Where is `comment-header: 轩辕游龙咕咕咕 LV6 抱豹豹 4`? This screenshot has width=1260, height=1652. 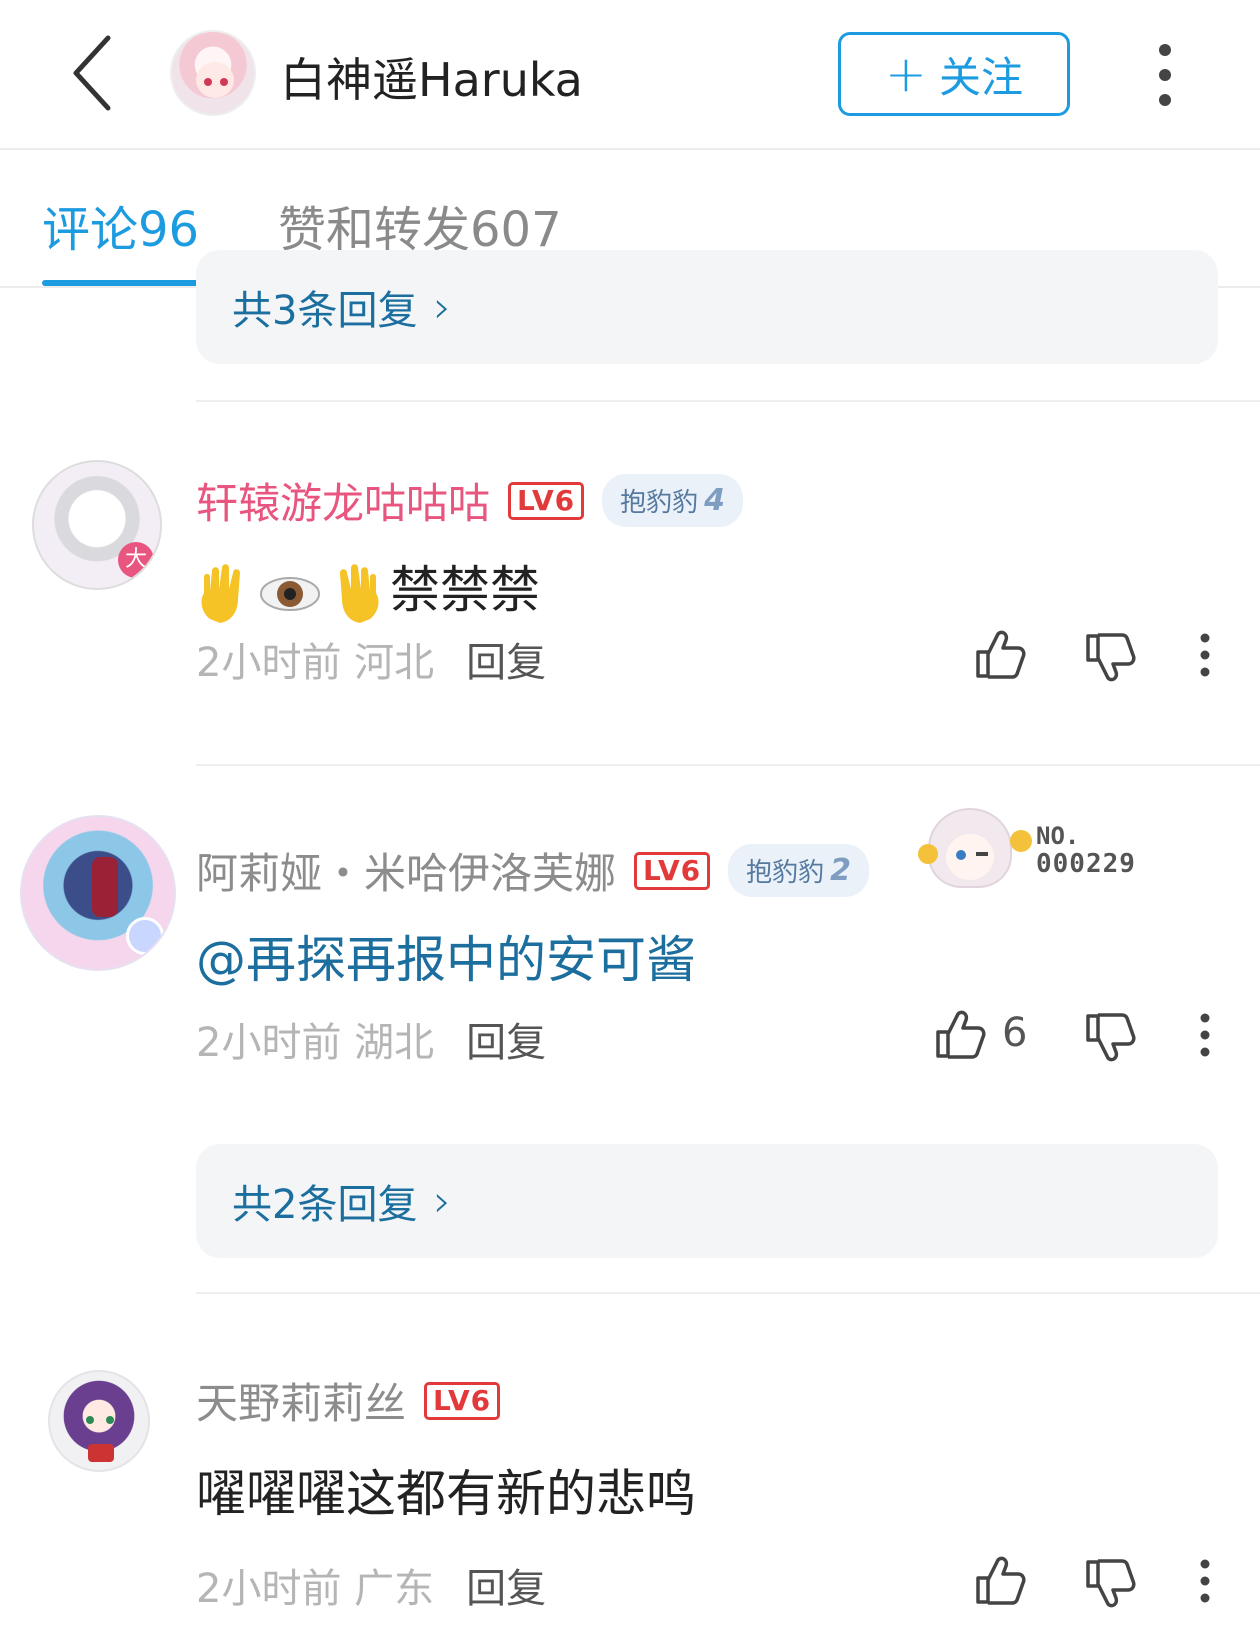
comment-header: 轩辕游龙咕咕咕 LV6 抱豹豹 4 is located at coordinates (470, 500).